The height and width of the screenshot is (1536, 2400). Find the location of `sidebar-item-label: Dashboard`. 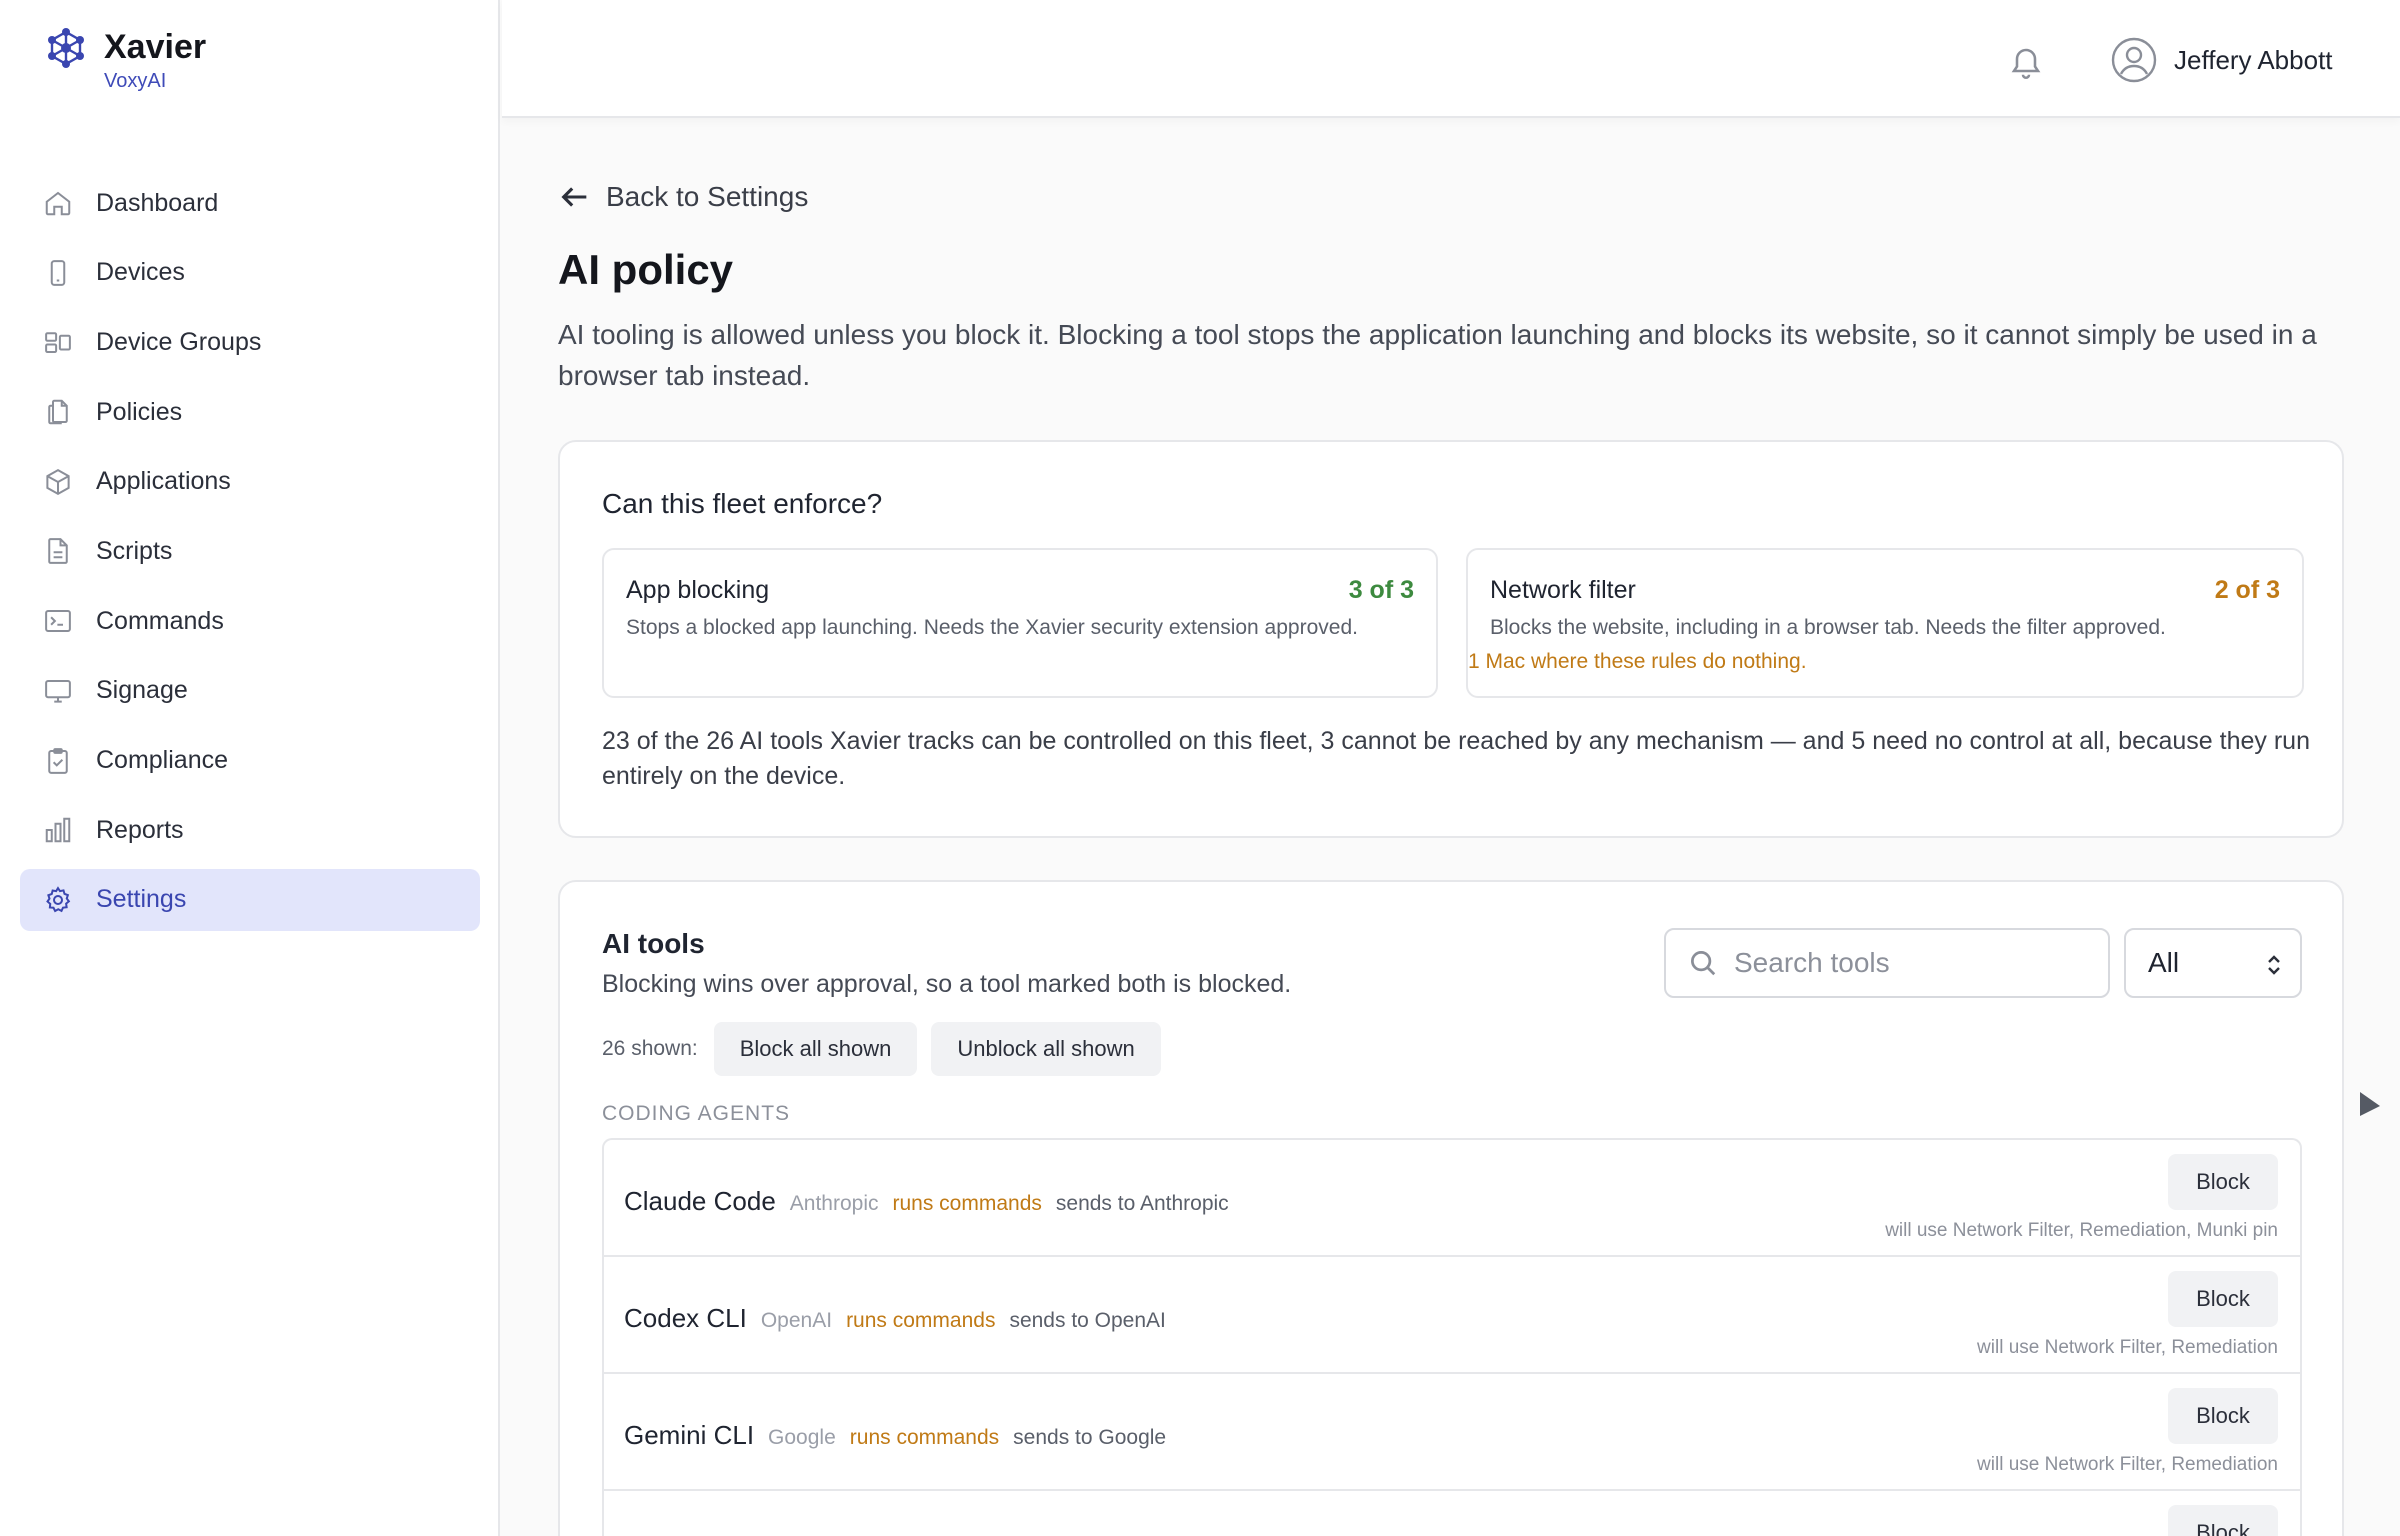

sidebar-item-label: Dashboard is located at coordinates (157, 202).